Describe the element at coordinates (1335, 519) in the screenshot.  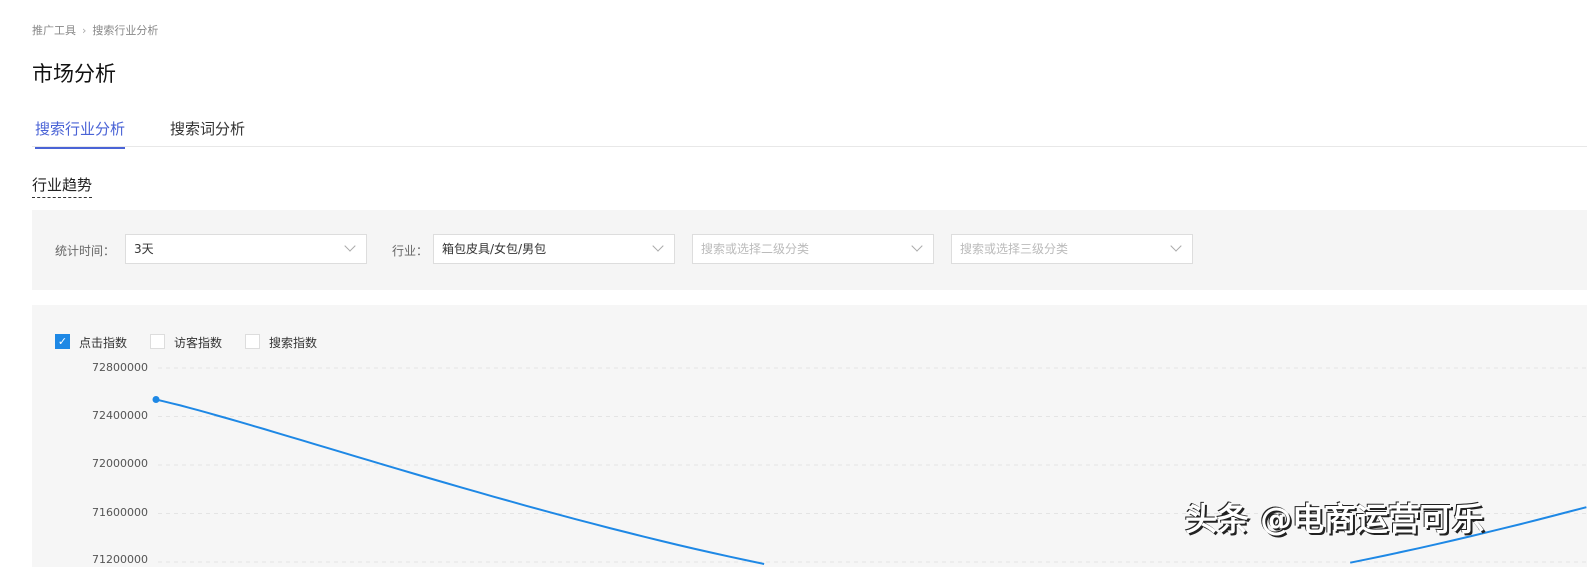
I see `watermark: 头条 @电商运营可乐` at that location.